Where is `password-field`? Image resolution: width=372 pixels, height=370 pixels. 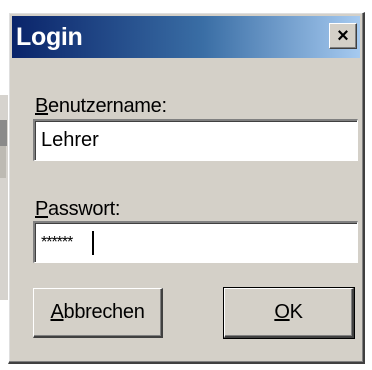
password-field is located at coordinates (195, 242).